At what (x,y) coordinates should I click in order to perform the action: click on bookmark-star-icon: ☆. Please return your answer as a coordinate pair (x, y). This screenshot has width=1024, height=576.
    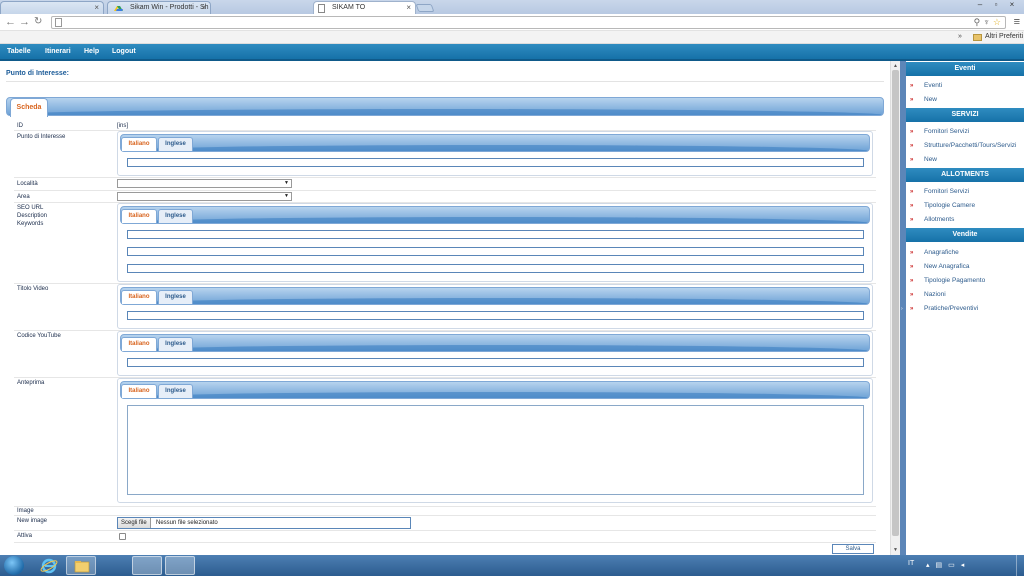
    Looking at the image, I should click on (997, 22).